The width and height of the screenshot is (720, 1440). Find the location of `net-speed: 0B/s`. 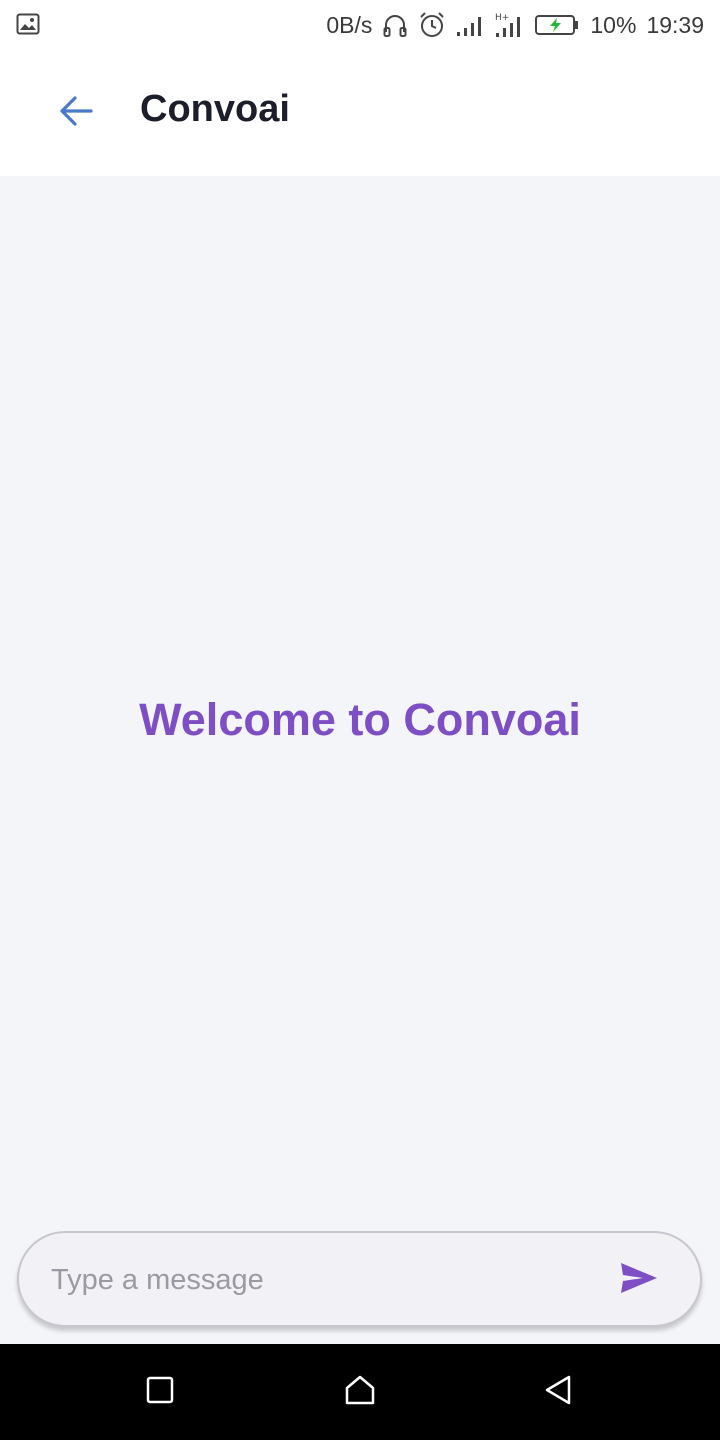

net-speed: 0B/s is located at coordinates (349, 24).